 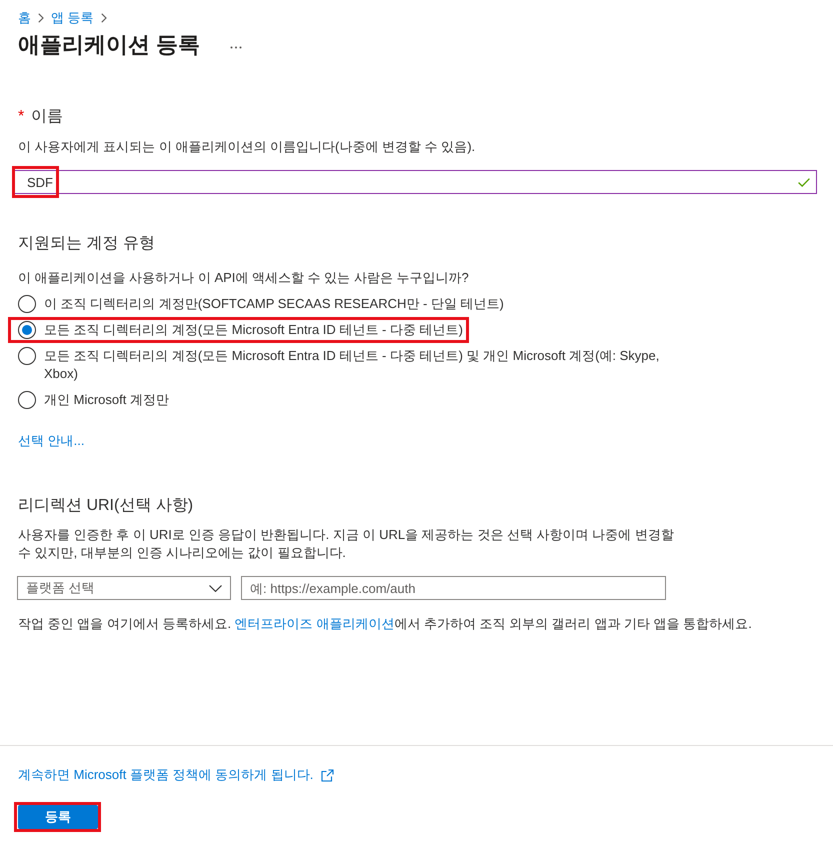 What do you see at coordinates (215, 588) in the screenshot?
I see `chevron-down-icon` at bounding box center [215, 588].